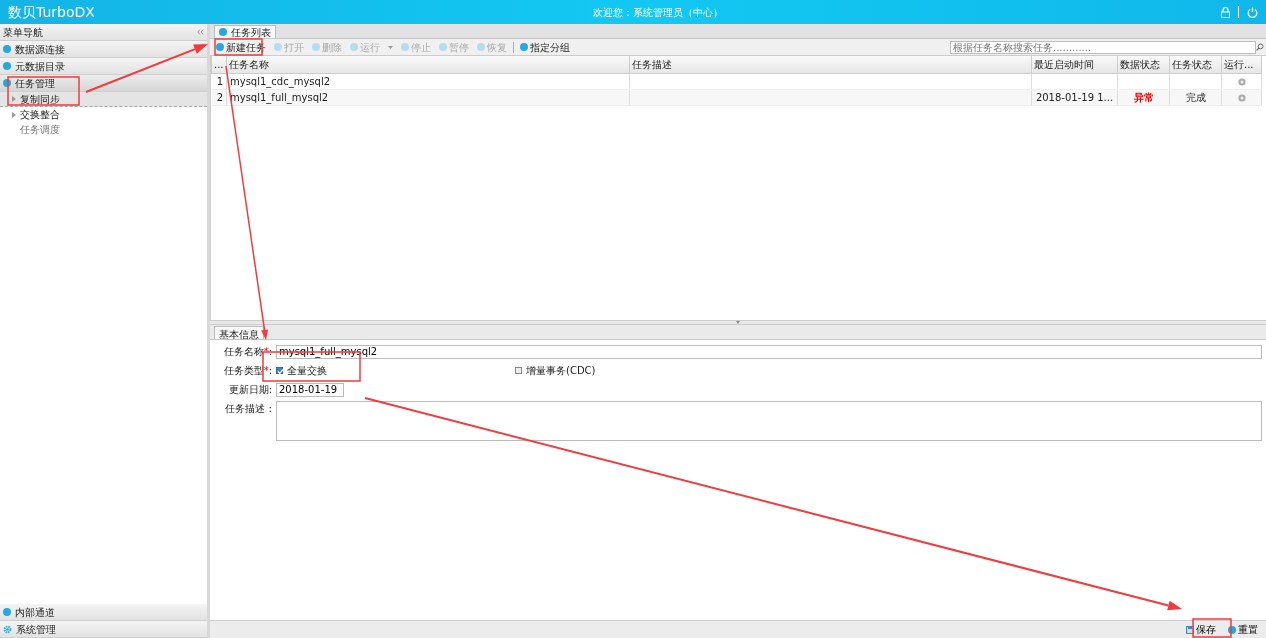 This screenshot has width=1266, height=638. Describe the element at coordinates (830, 64) in the screenshot. I see `column-header: 任务描述` at that location.